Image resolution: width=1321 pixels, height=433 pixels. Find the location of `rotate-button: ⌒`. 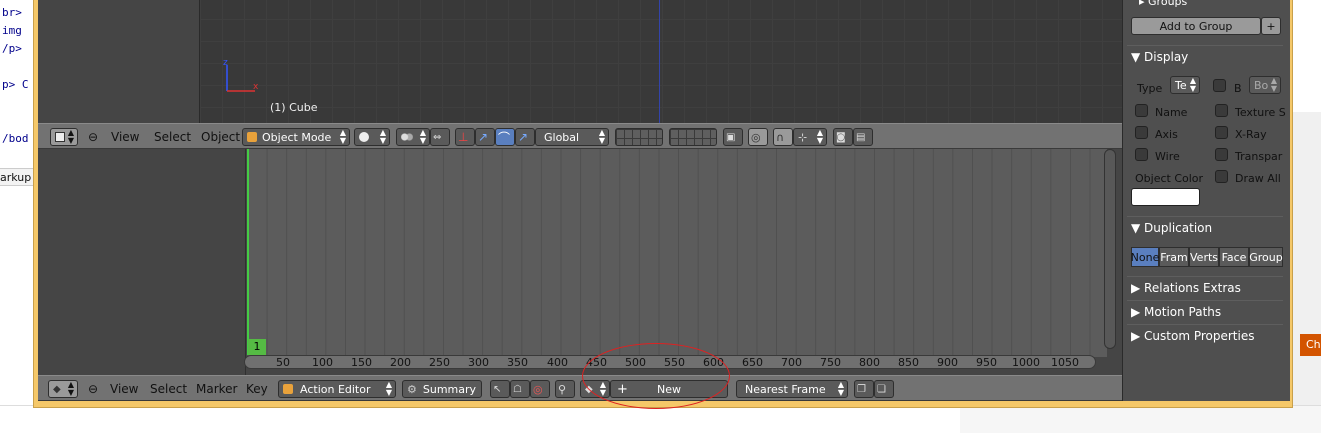

rotate-button: ⌒ is located at coordinates (505, 137).